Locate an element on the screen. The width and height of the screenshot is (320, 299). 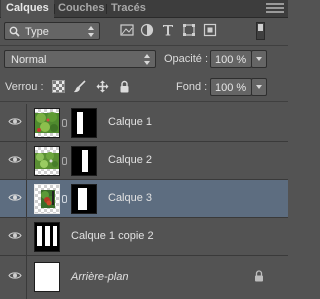
adjustment-filter-icon is located at coordinates (147, 30).